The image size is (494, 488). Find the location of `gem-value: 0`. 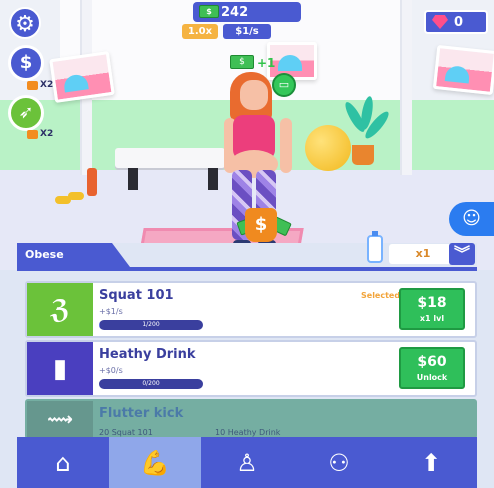

gem-value: 0 is located at coordinates (459, 22).